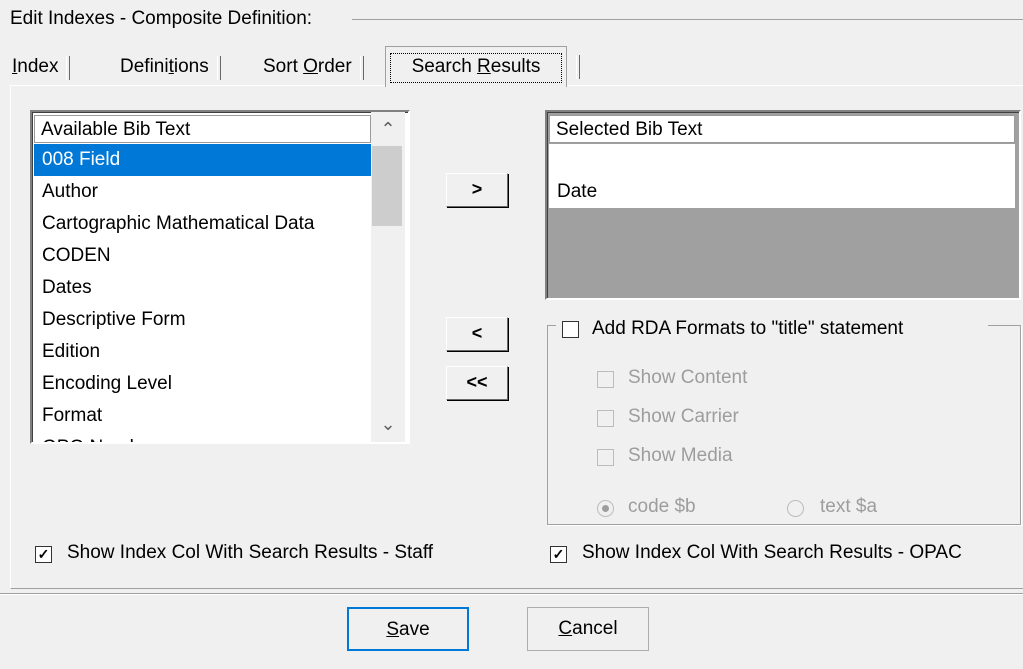 This screenshot has width=1023, height=669. What do you see at coordinates (170, 67) in the screenshot?
I see `tab-definitions: Definitions` at bounding box center [170, 67].